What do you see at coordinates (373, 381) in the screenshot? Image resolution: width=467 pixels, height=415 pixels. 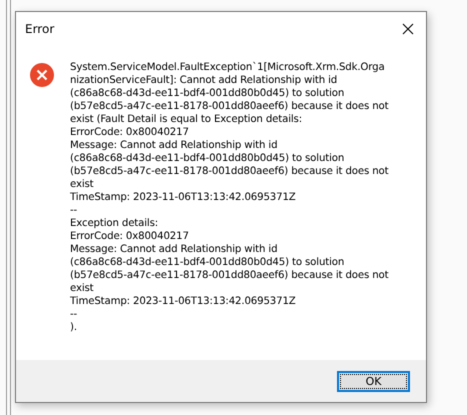 I see `ok-button: OK` at bounding box center [373, 381].